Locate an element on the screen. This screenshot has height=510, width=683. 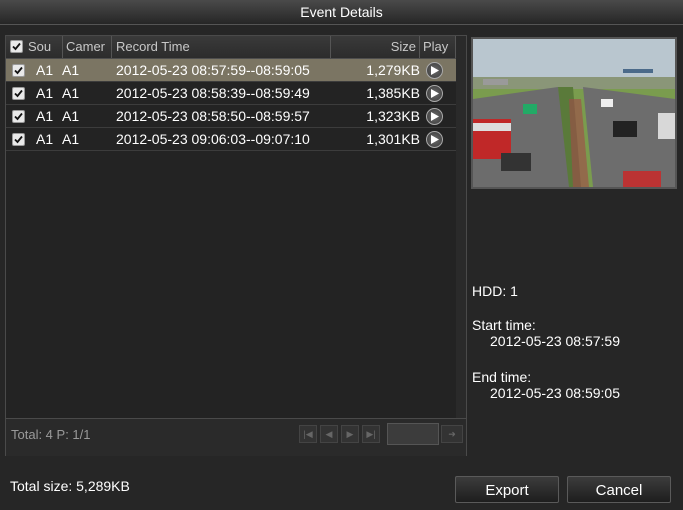
record-time-cell: 2012-05-23 08:58:39--08:59:49 is located at coordinates (213, 93).